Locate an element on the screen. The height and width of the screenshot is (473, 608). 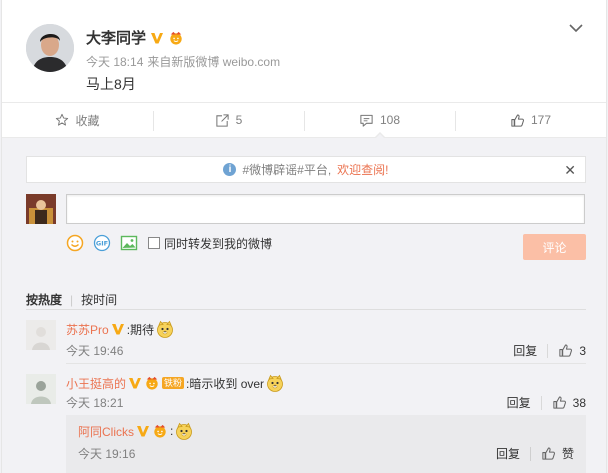
source-prefix: 来自 is located at coordinates (159, 62).